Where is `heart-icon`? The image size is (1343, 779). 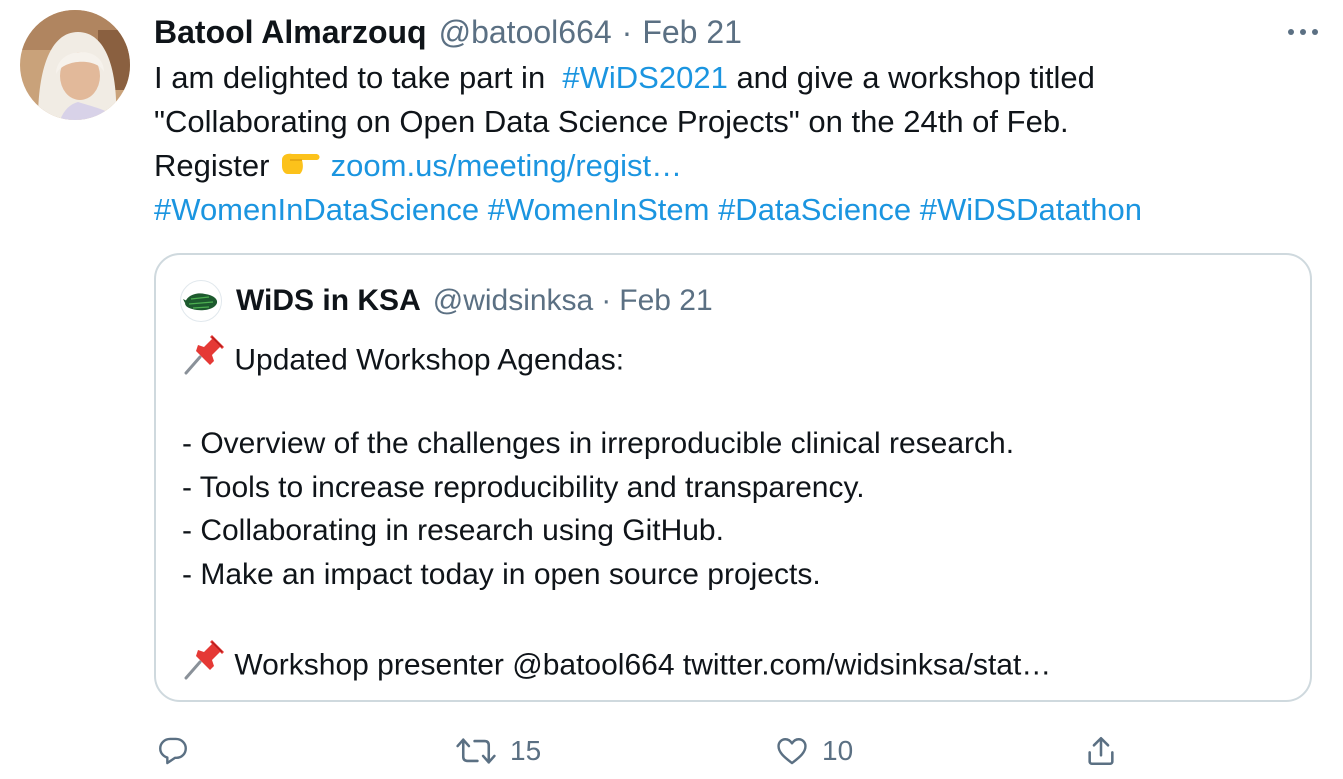 heart-icon is located at coordinates (792, 751).